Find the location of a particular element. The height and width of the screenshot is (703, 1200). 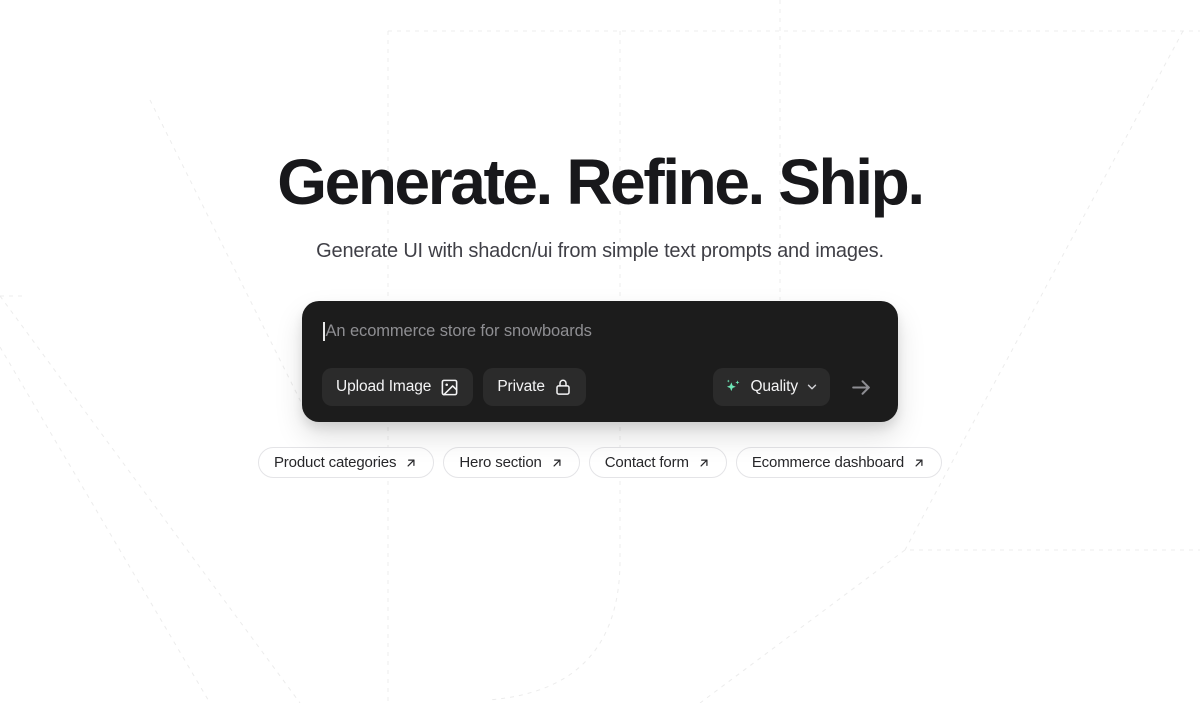

suggestion-chip-product-categories: Product categories is located at coordinates (346, 463).